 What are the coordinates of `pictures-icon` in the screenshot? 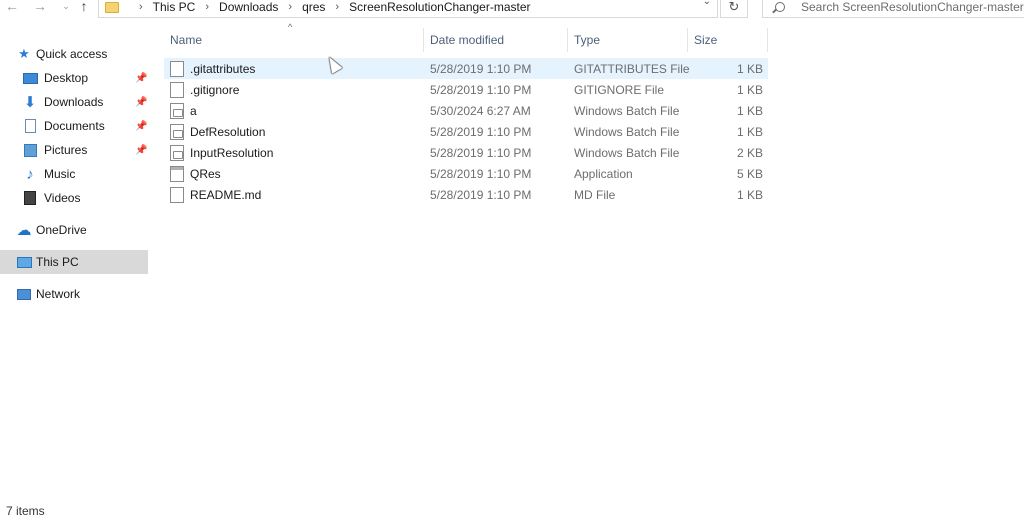 It's located at (30, 150).